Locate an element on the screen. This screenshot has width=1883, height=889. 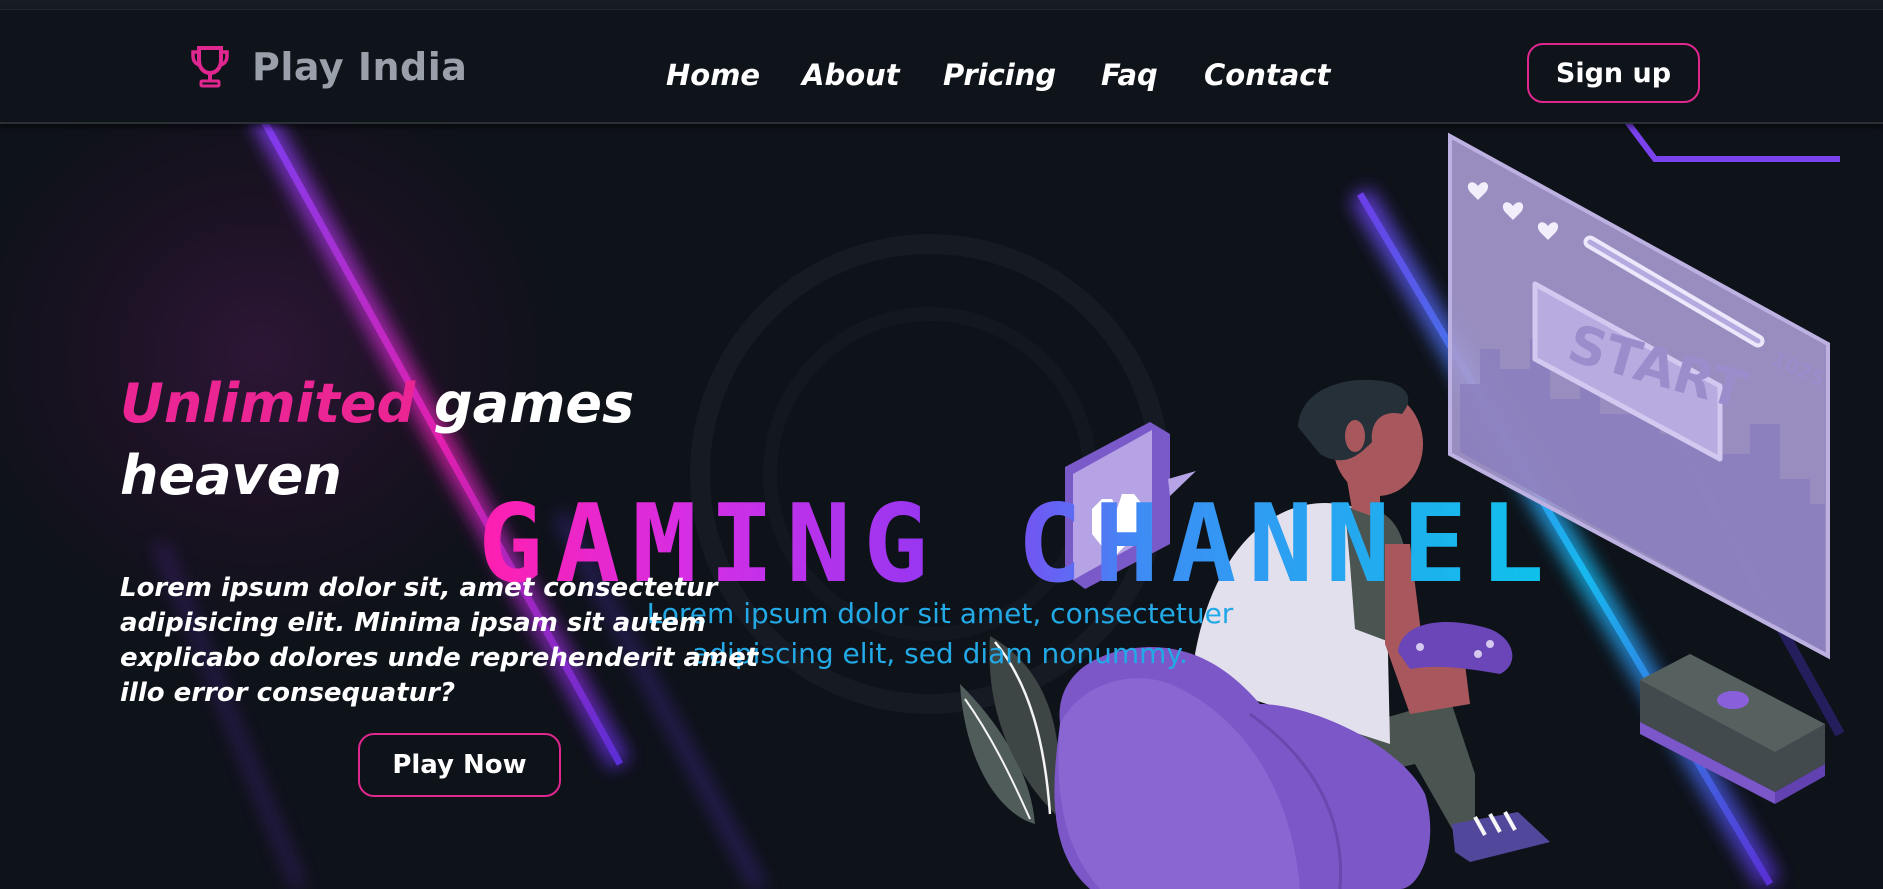
headline-line2: heaven is located at coordinates (231, 475).